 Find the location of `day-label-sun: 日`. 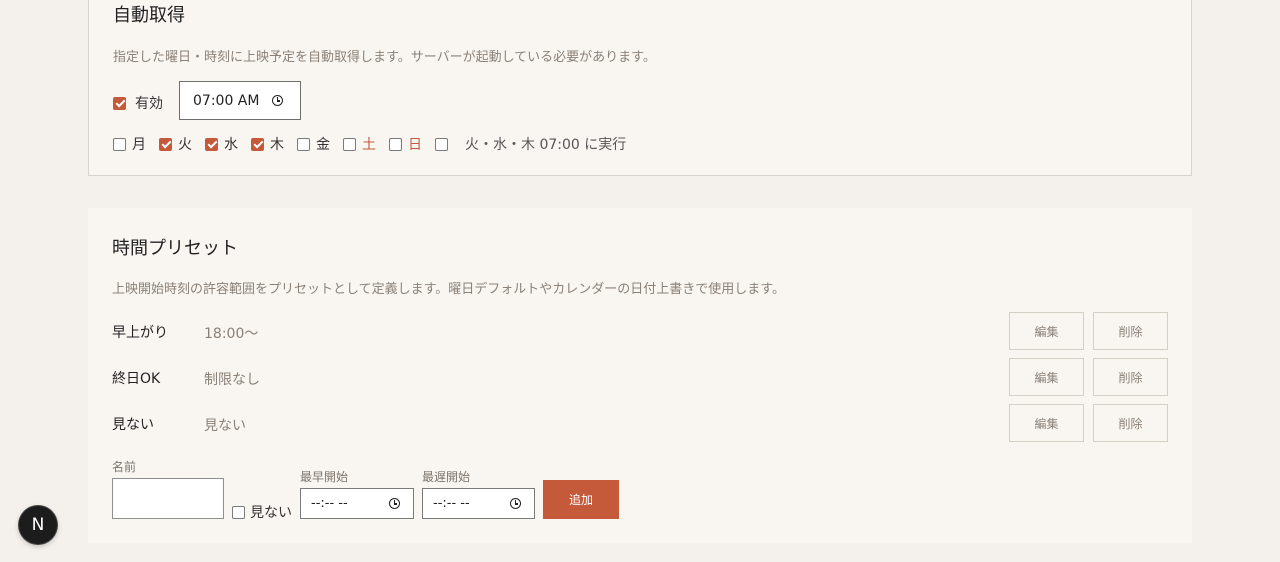

day-label-sun: 日 is located at coordinates (415, 145).